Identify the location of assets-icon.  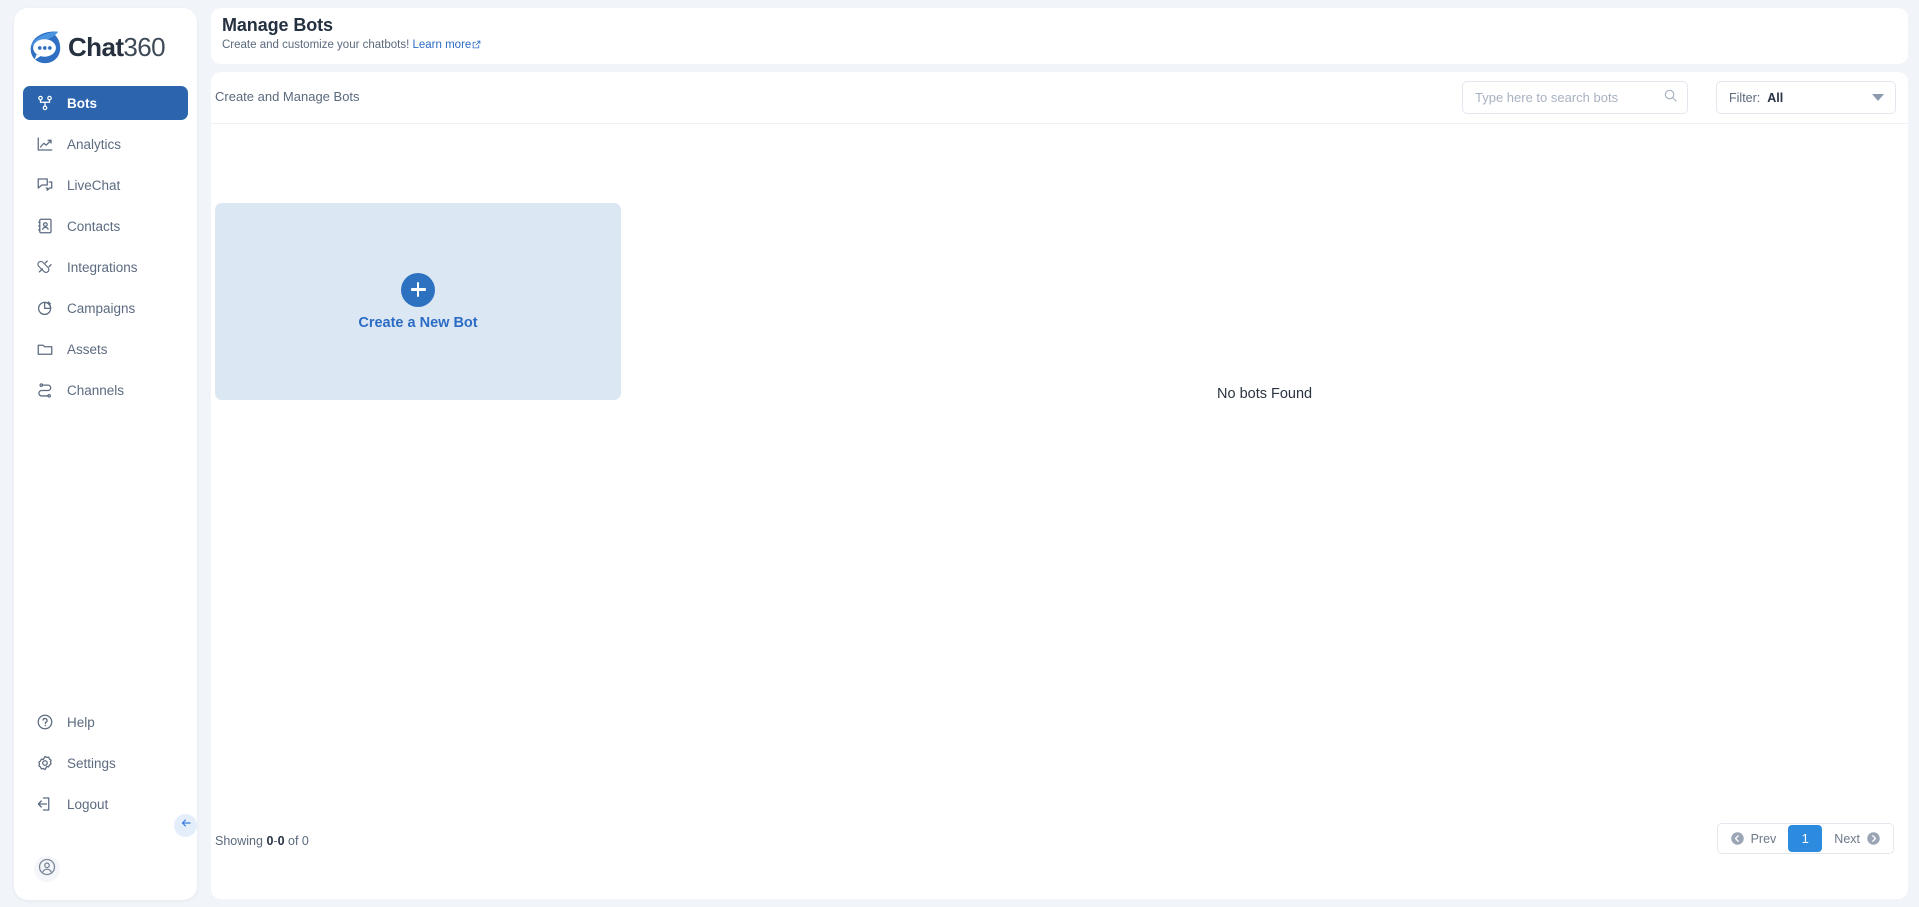
(44, 349).